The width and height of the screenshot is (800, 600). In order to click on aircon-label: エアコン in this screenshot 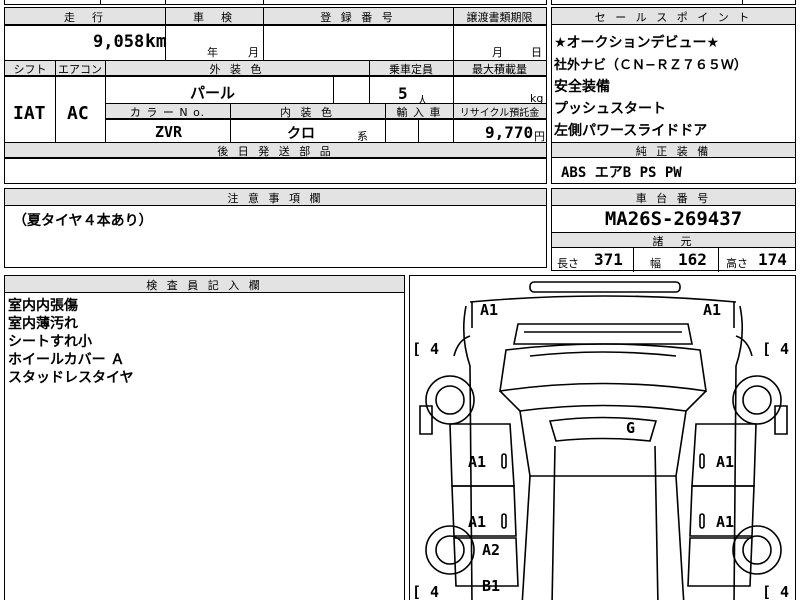, I will do `click(80, 69)`.